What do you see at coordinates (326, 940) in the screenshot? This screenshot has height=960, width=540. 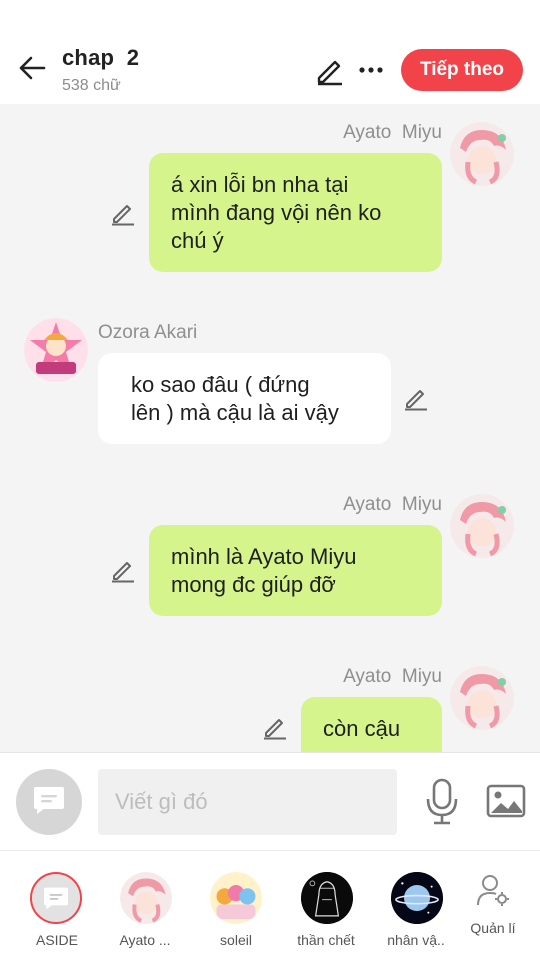 I see `character-label: thần chết` at bounding box center [326, 940].